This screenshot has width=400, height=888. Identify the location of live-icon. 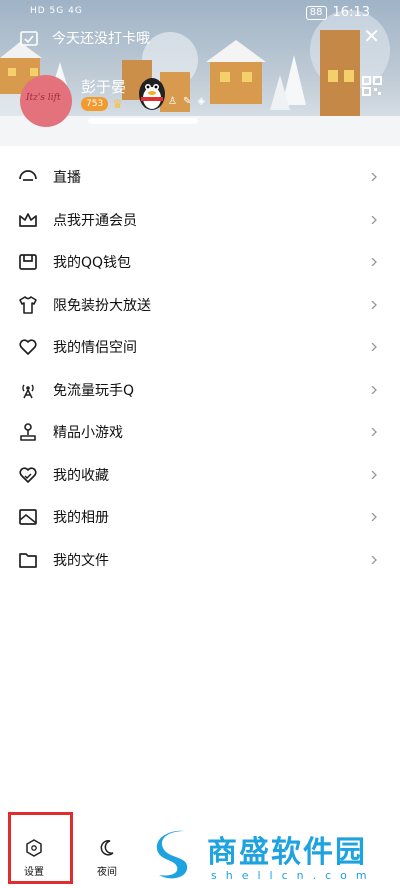
(28, 176).